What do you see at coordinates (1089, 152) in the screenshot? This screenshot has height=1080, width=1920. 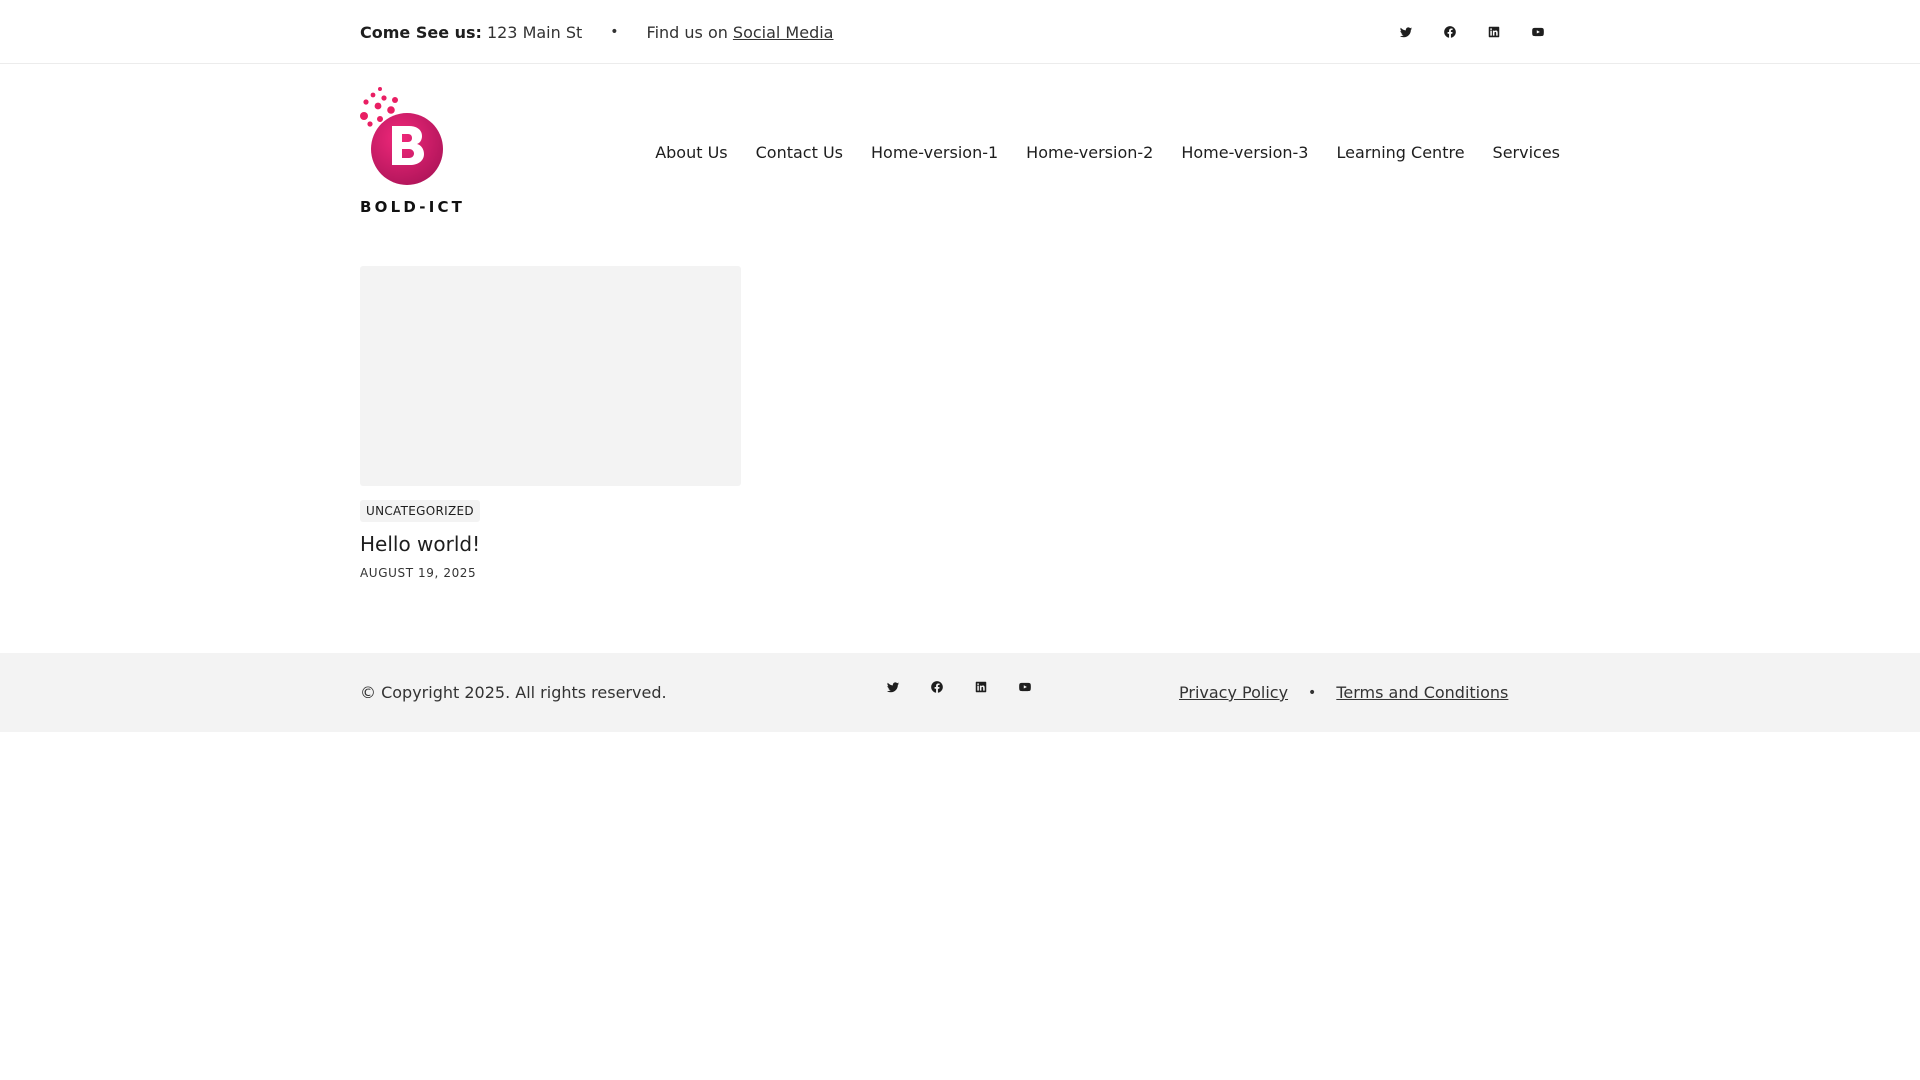 I see `nav-home-version-2: Home-version-2` at bounding box center [1089, 152].